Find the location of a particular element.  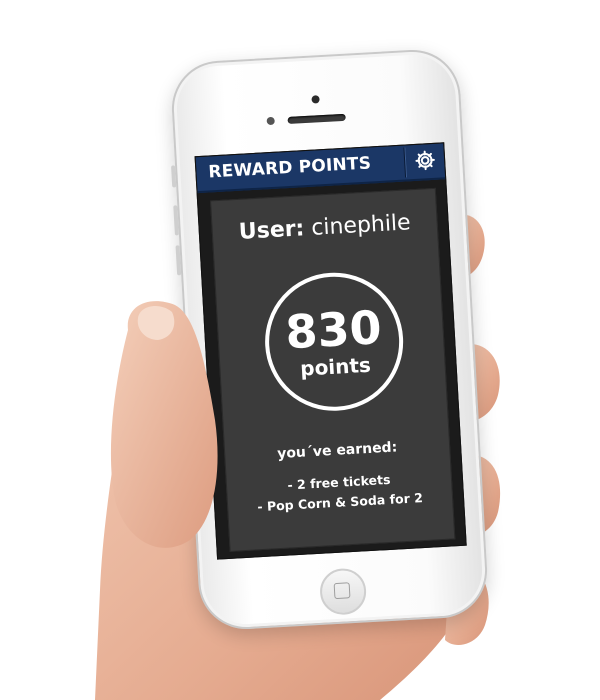

home-button is located at coordinates (343, 591).